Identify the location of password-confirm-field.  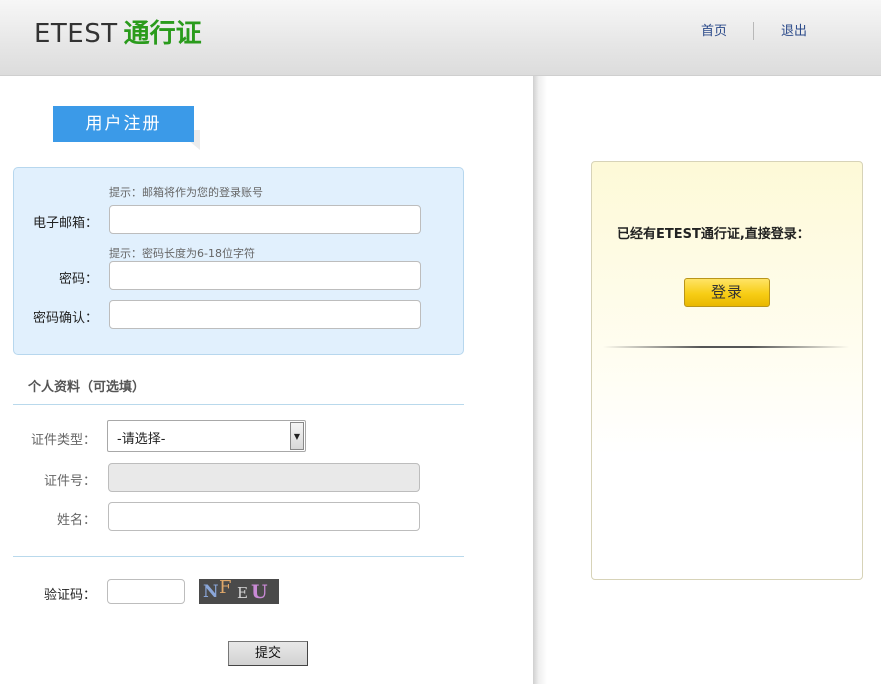
(265, 314).